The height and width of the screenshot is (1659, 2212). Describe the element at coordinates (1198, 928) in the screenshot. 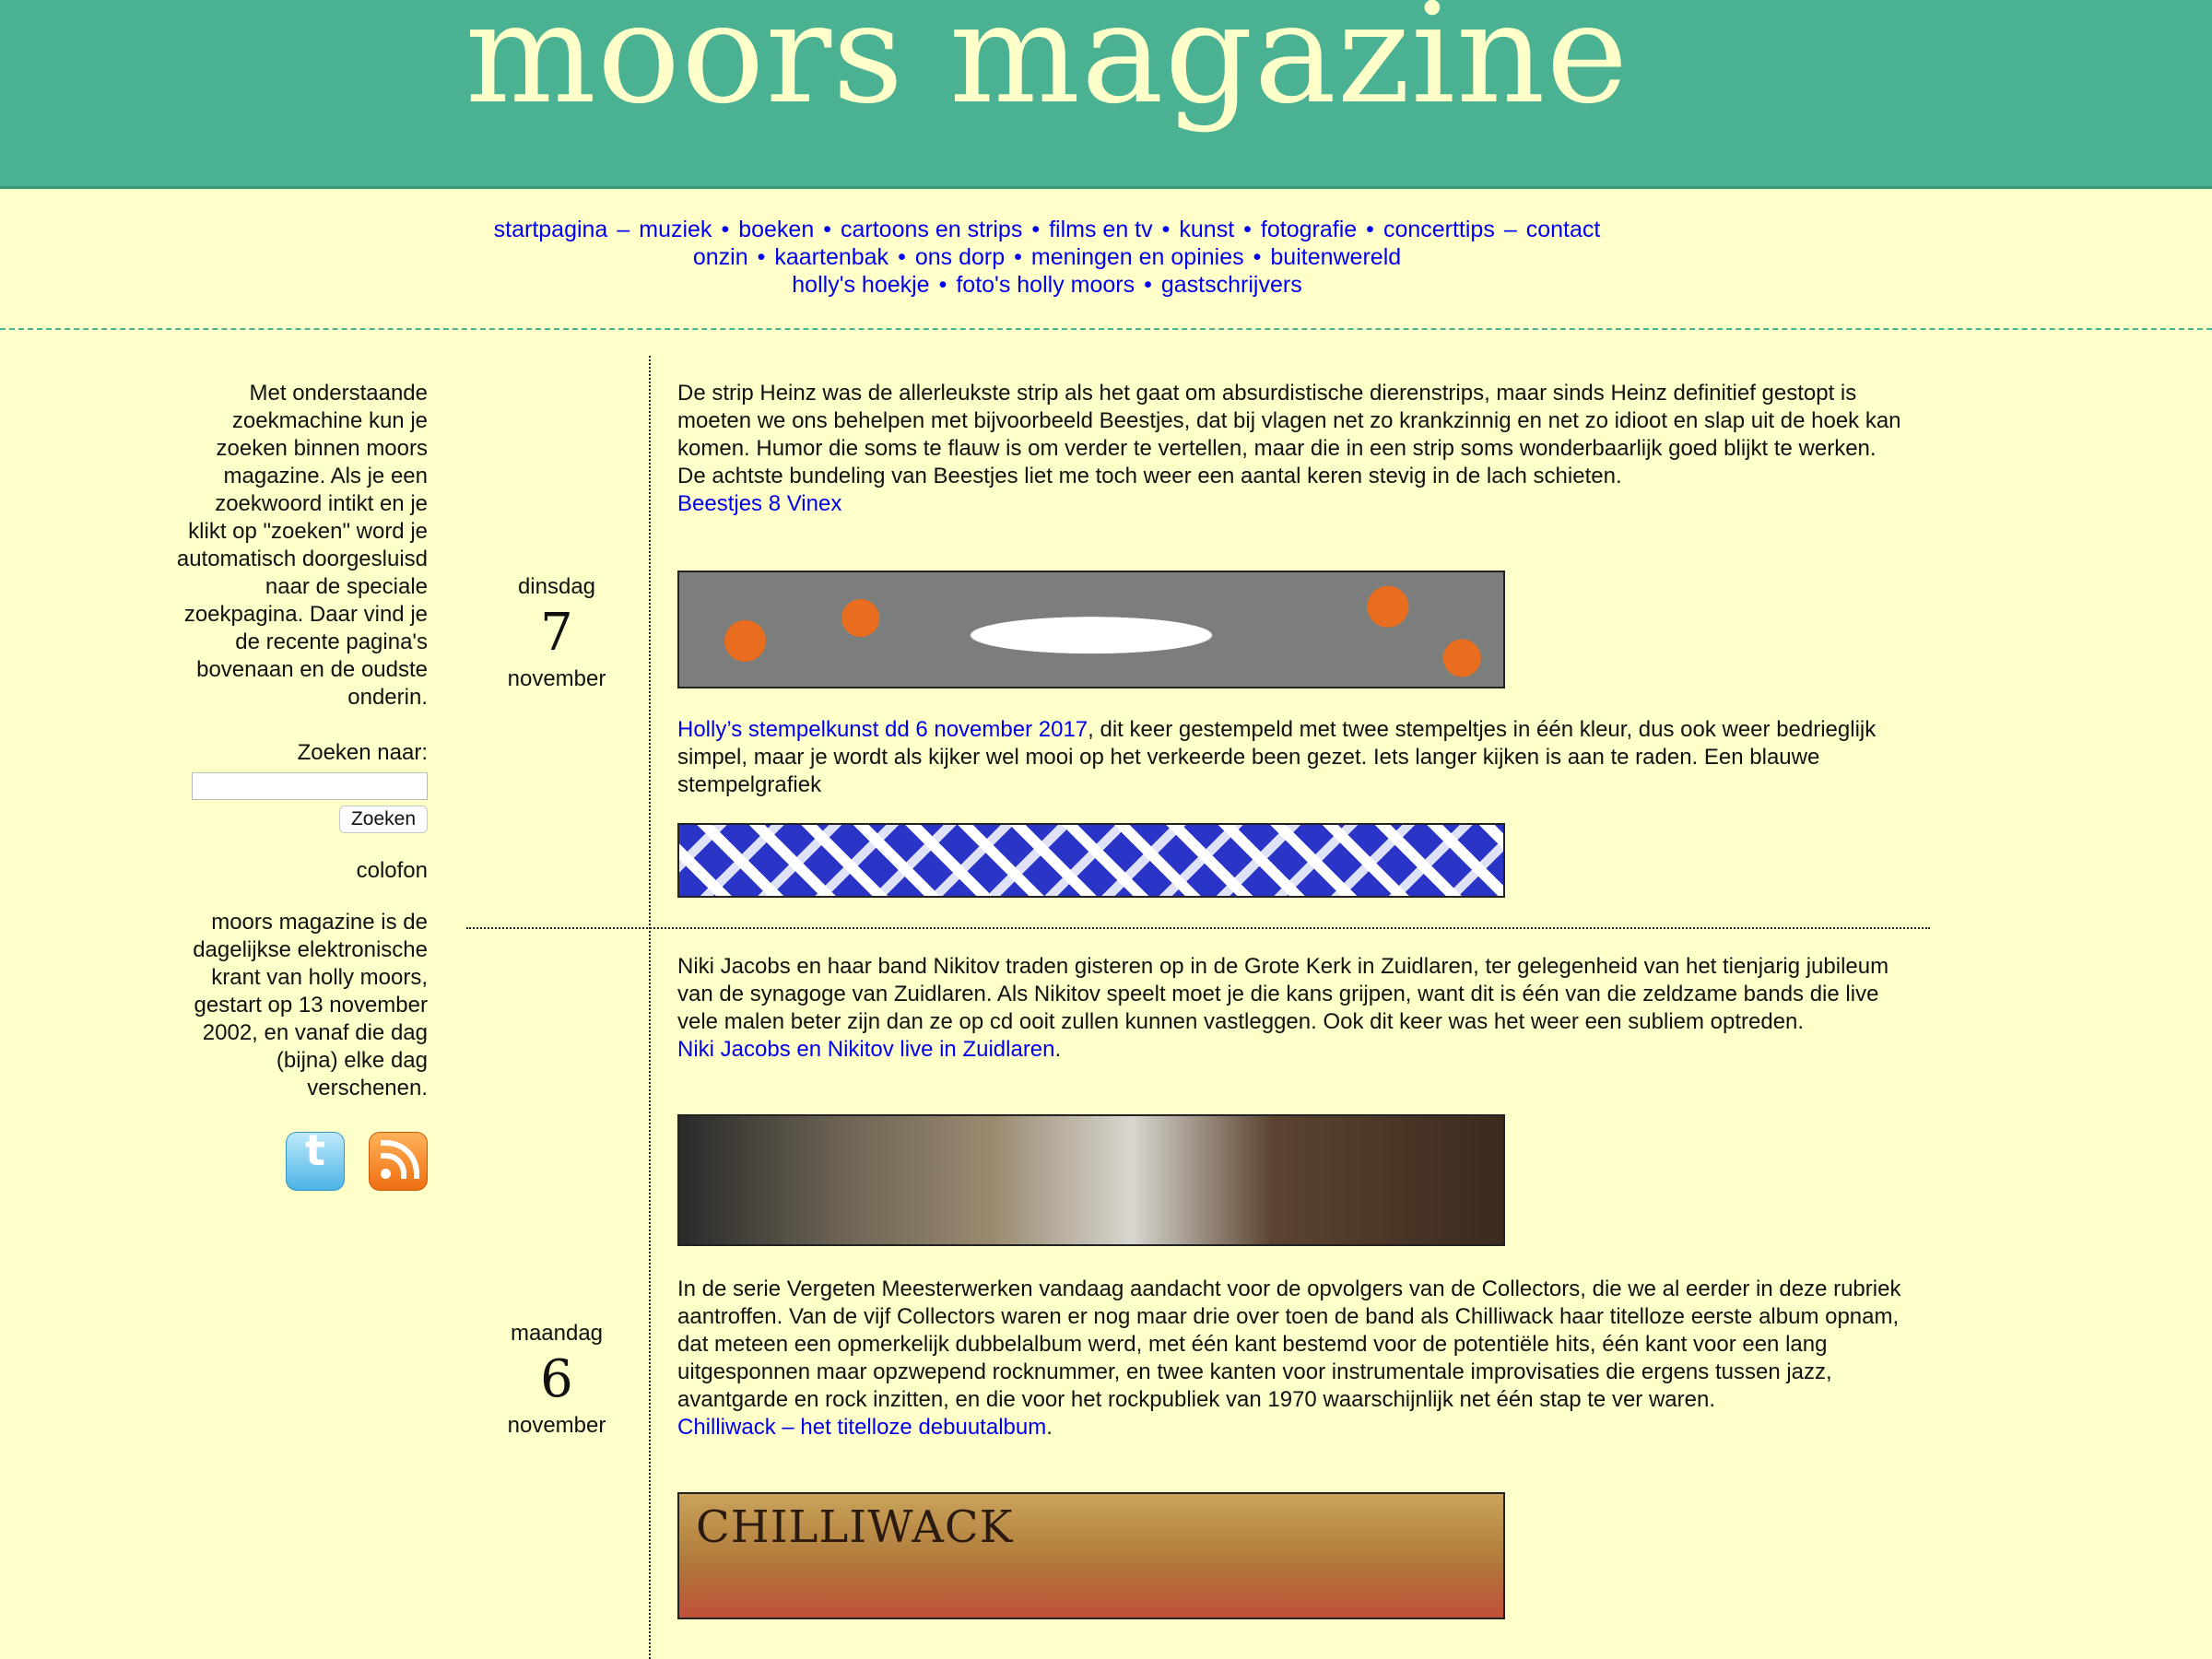

I see `day-separator` at that location.